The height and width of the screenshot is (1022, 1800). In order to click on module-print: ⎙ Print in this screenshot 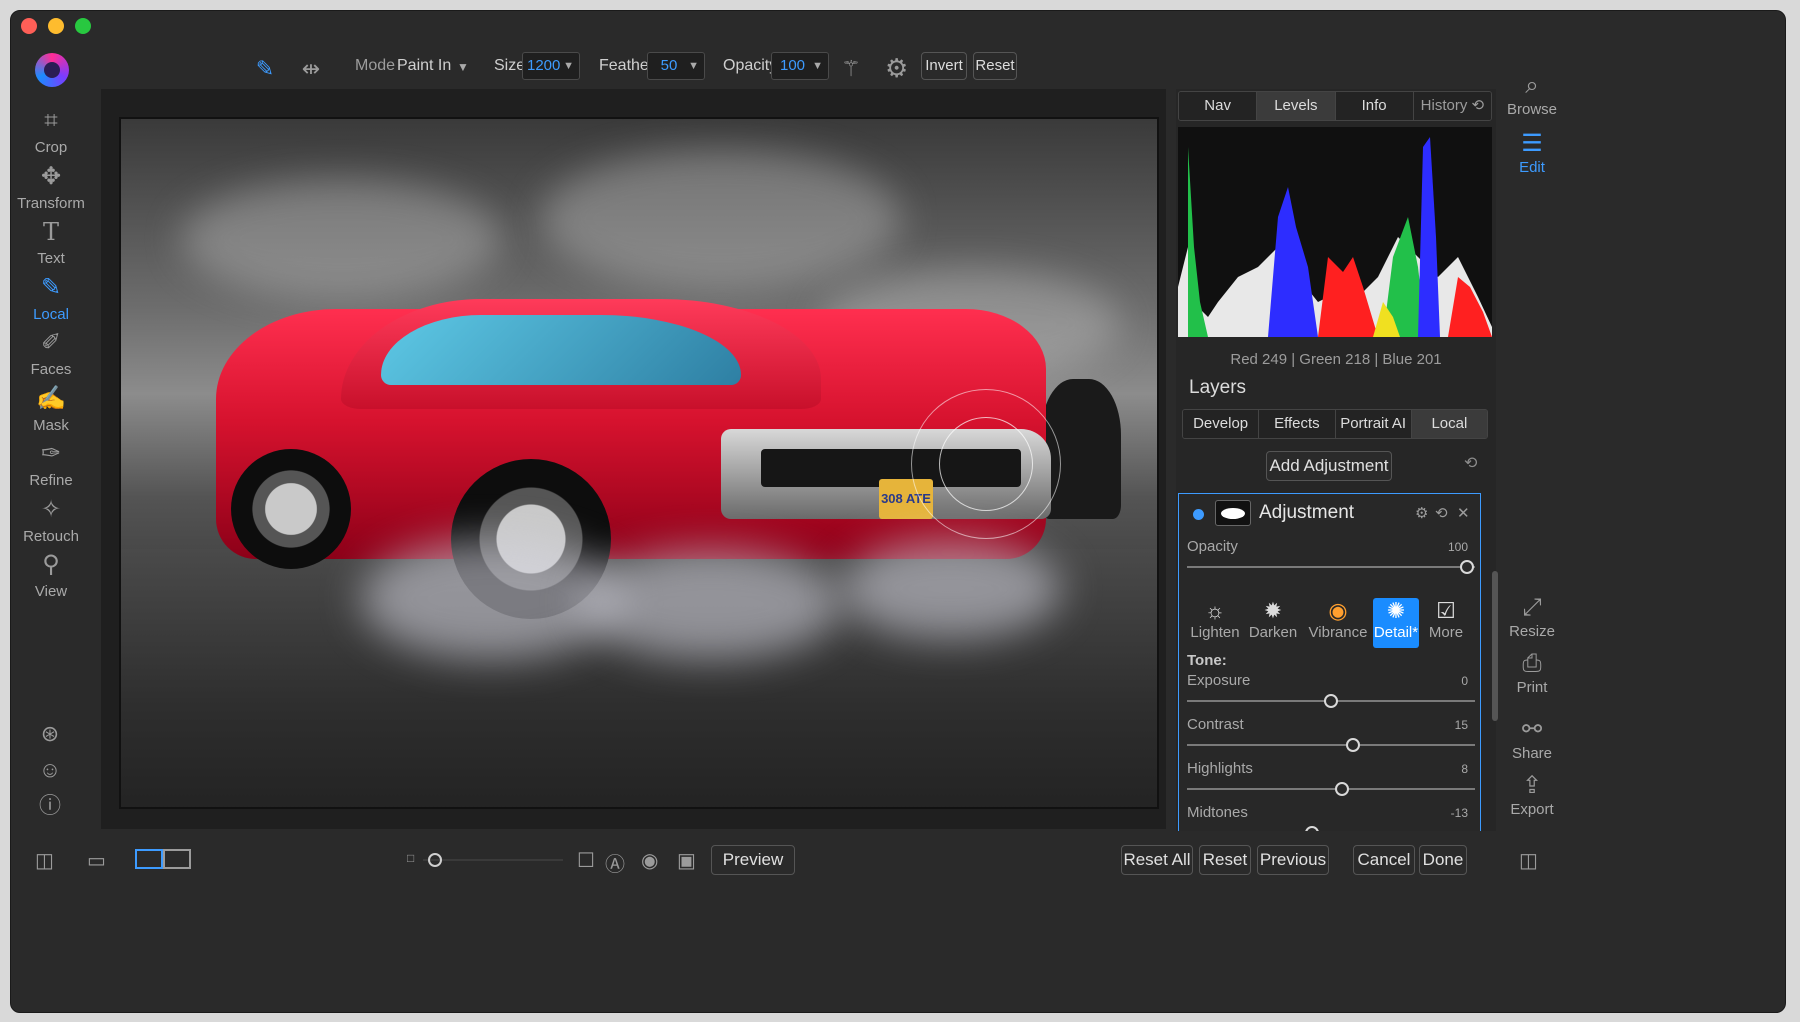, I will do `click(1532, 672)`.